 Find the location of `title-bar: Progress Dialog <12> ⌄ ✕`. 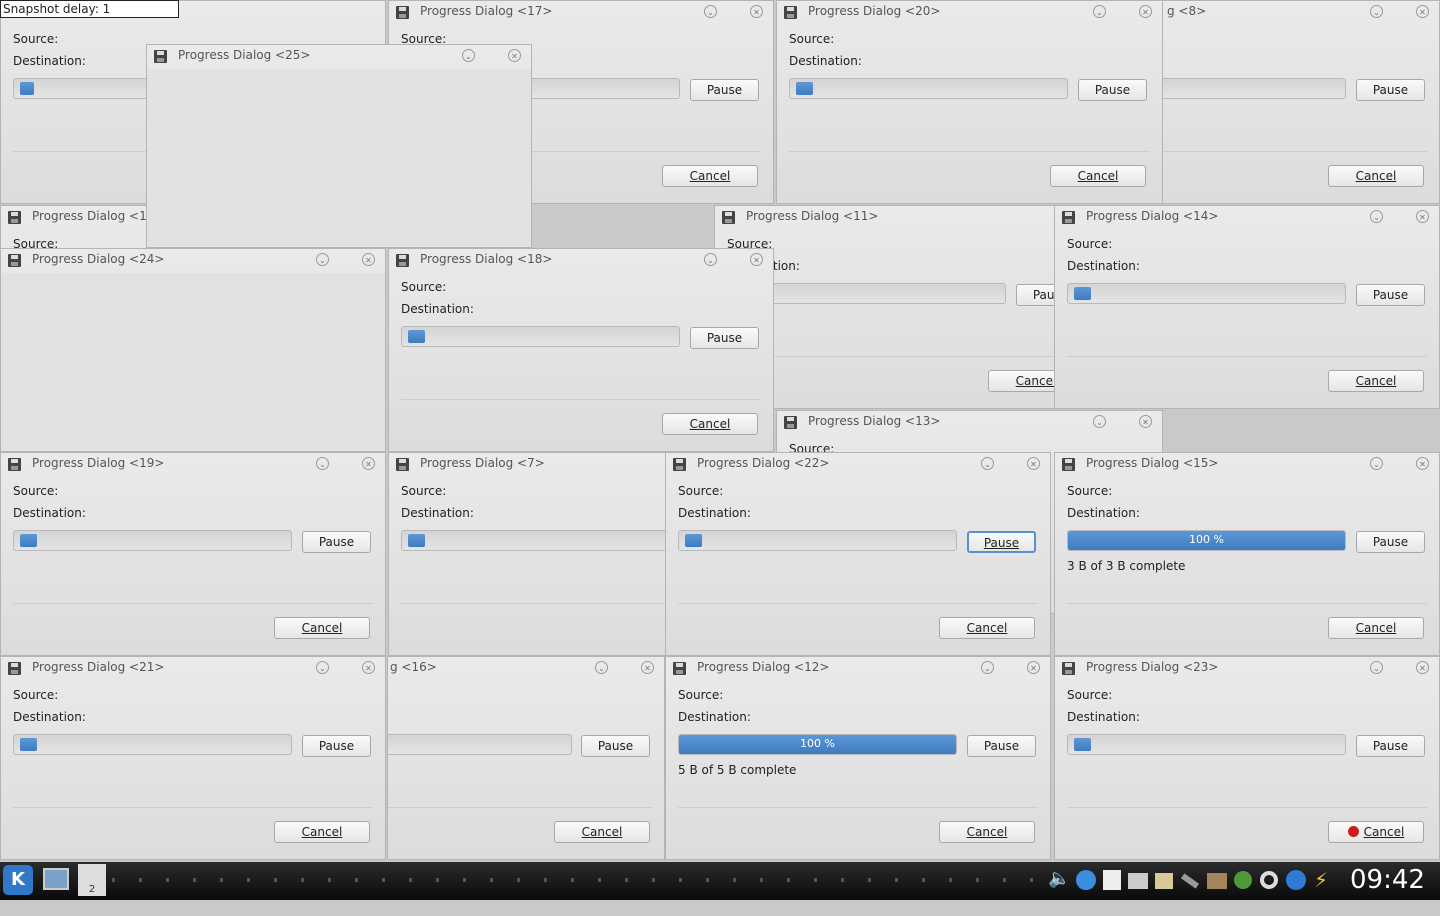

title-bar: Progress Dialog <12> ⌄ ✕ is located at coordinates (858, 669).